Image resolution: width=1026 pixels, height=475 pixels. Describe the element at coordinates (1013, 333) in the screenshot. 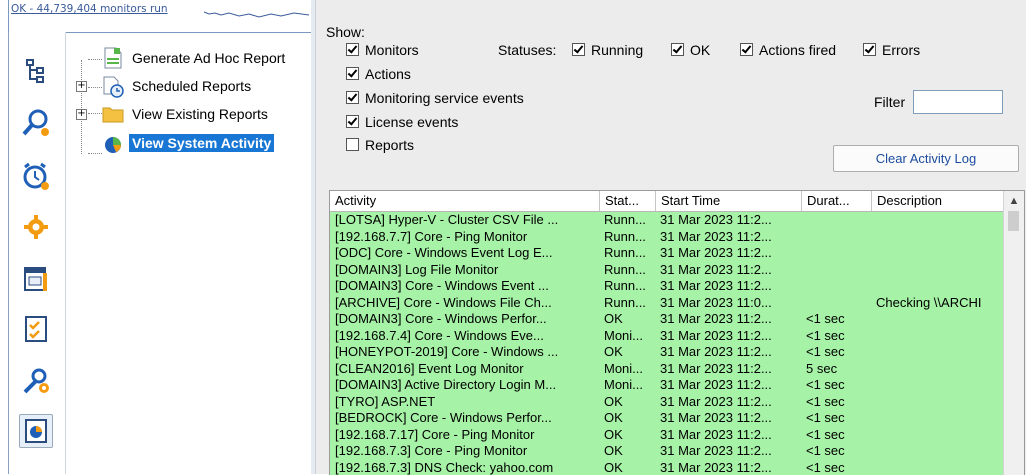

I see `vertical-scrollbar: ▲` at that location.